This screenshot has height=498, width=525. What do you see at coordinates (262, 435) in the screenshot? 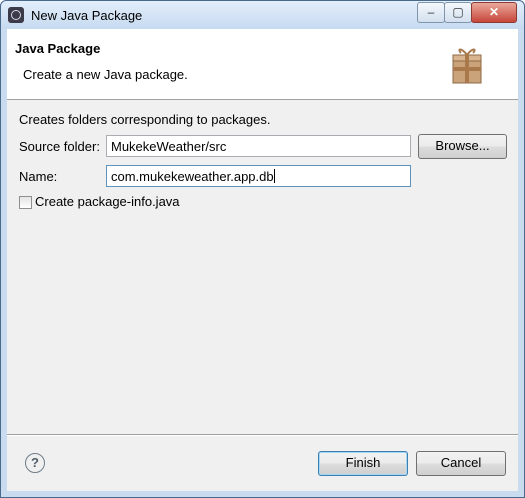
I see `footer-separator` at bounding box center [262, 435].